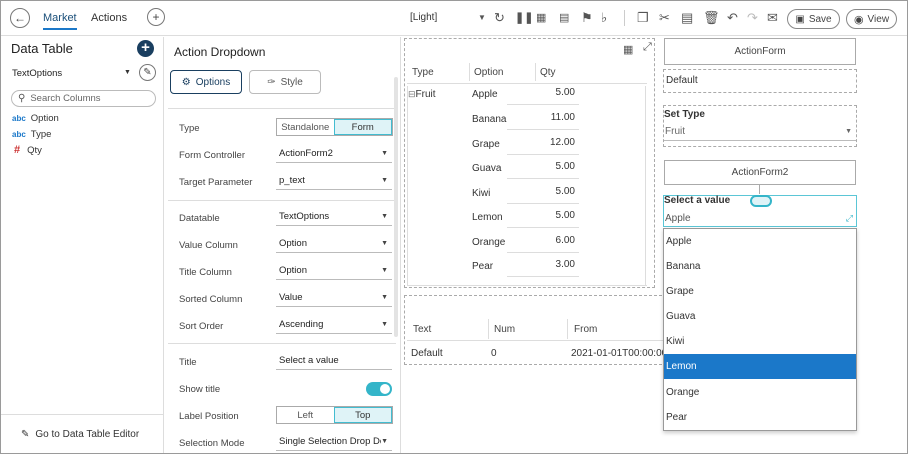 The image size is (908, 454). What do you see at coordinates (604, 18) in the screenshot?
I see `bell-icon: ♭` at bounding box center [604, 18].